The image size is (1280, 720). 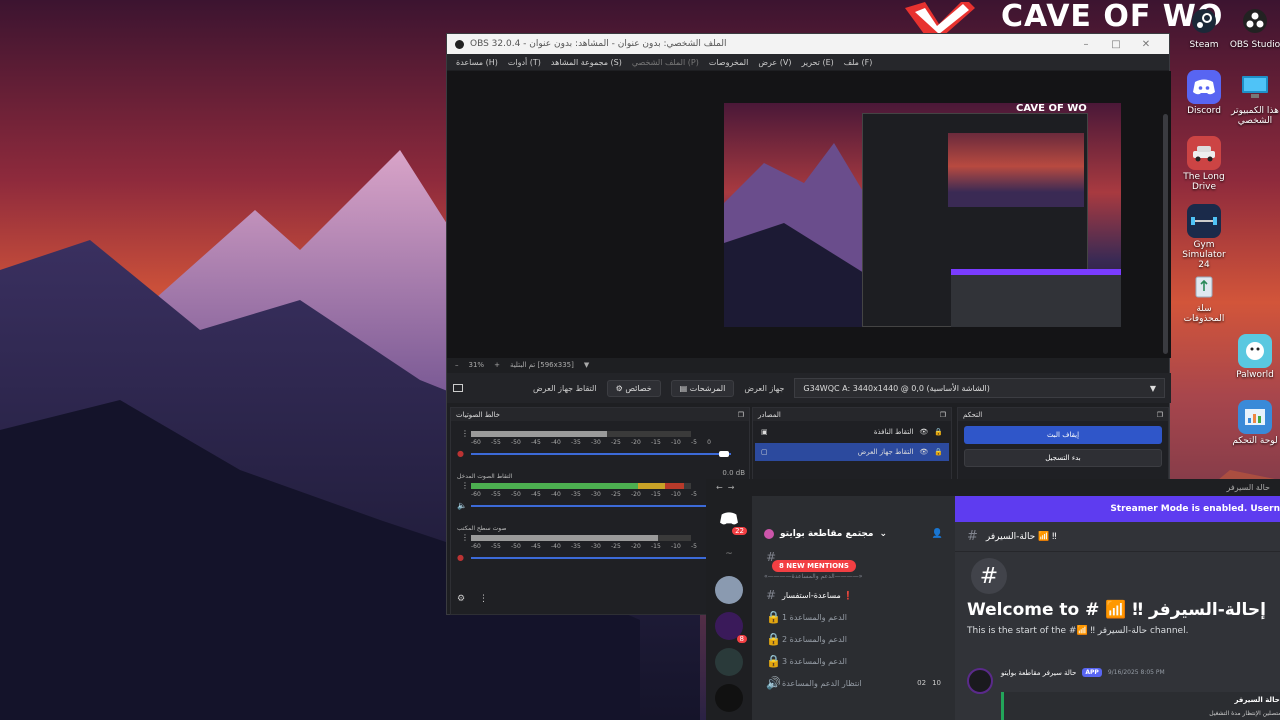 I want to click on capture-source-label: التقاط جهاز العرض, so click(x=565, y=388).